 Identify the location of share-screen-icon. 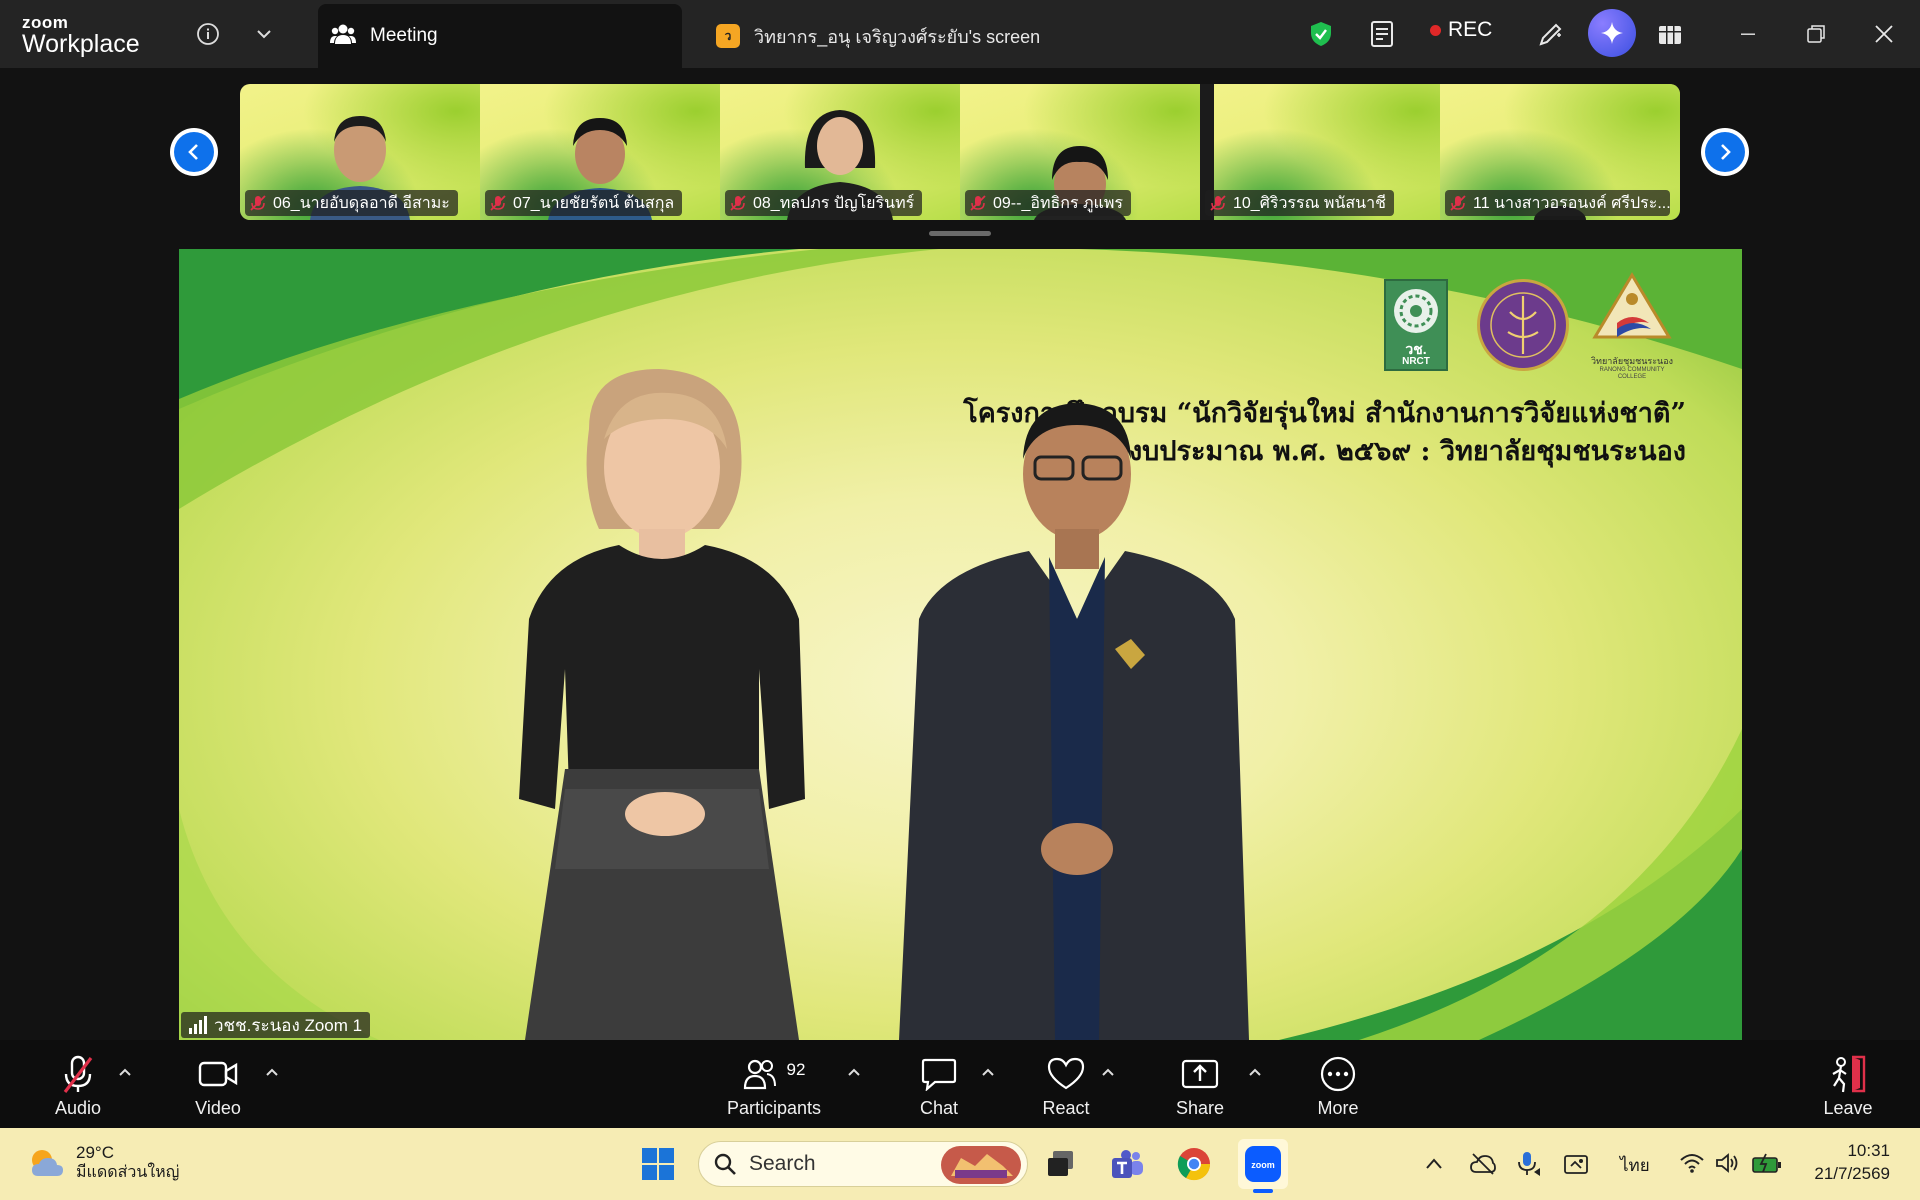
(1200, 1074).